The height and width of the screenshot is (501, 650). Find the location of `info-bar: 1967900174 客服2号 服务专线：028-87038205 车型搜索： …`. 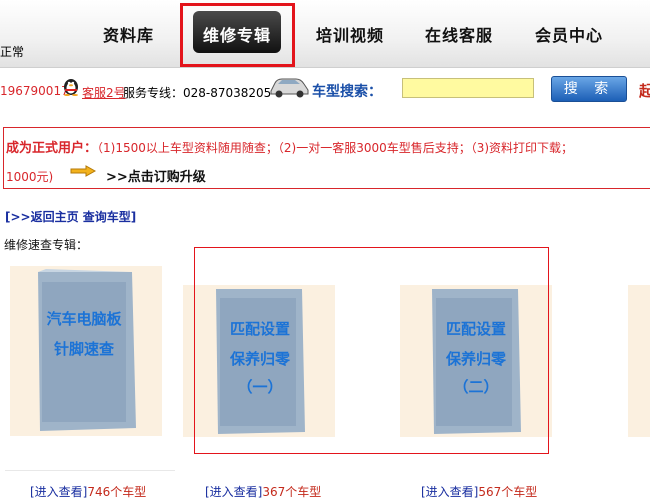

info-bar: 1967900174 客服2号 服务专线：028-87038205 车型搜索： … is located at coordinates (325, 91).